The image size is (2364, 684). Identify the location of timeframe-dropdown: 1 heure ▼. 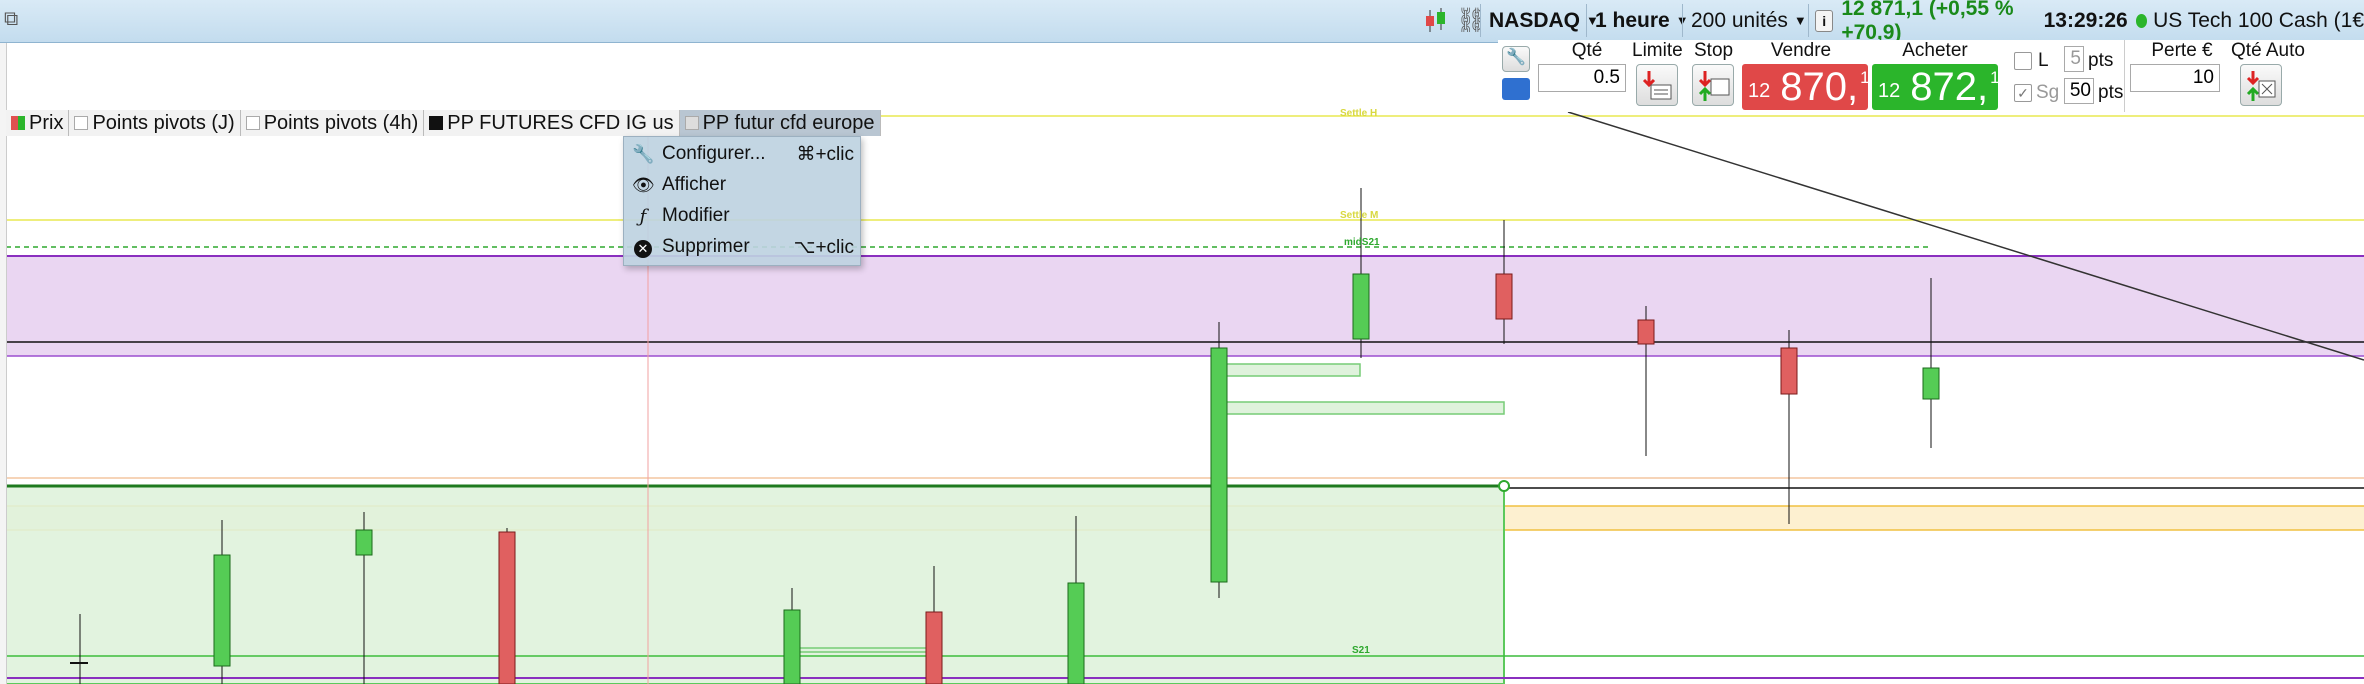
(1641, 20).